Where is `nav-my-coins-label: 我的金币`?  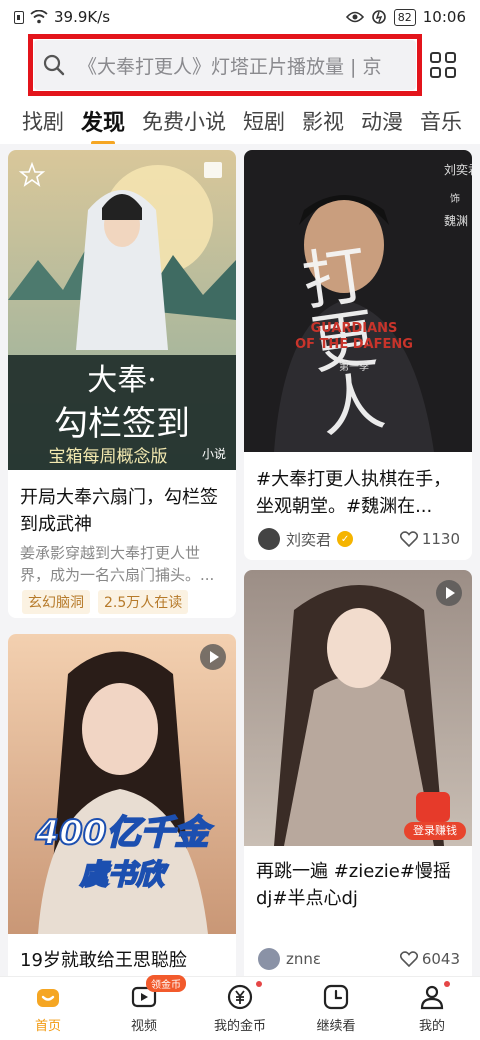
nav-my-coins-label: 我的金币 is located at coordinates (239, 1026).